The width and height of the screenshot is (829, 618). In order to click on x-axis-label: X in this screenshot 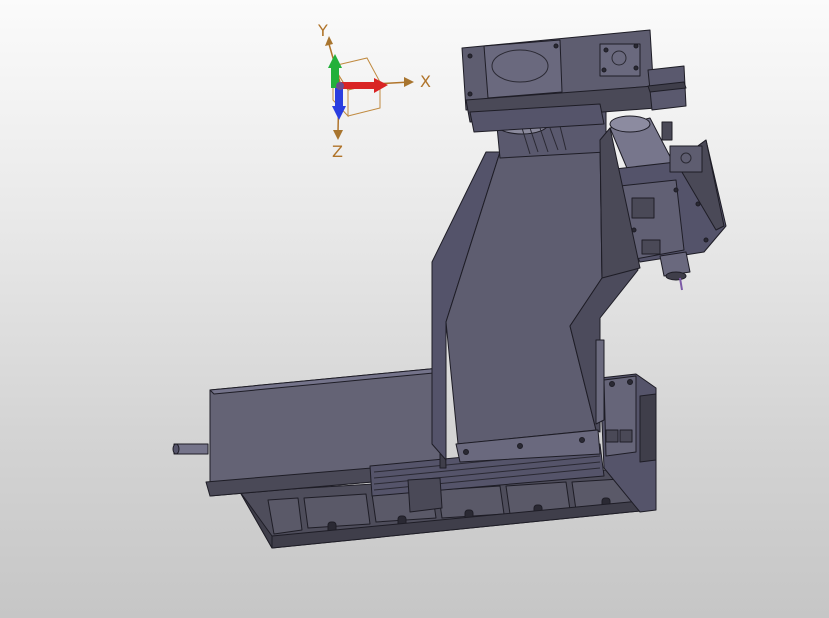, I will do `click(425, 81)`.